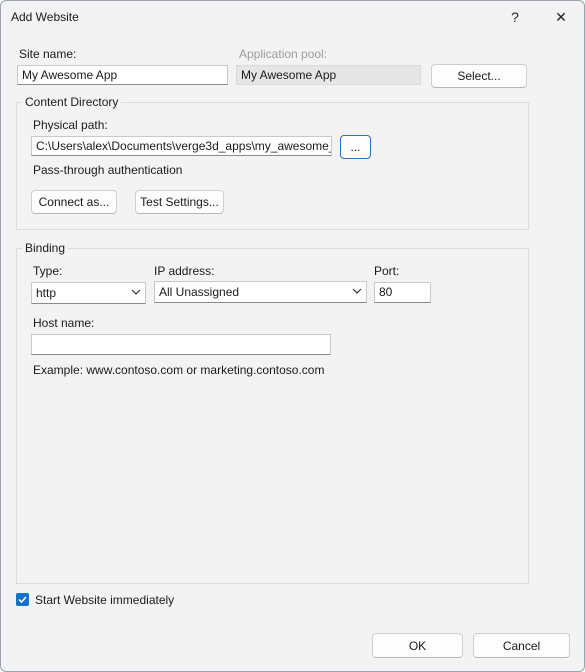 The width and height of the screenshot is (585, 672). I want to click on ip-address-label: IP address:, so click(184, 271).